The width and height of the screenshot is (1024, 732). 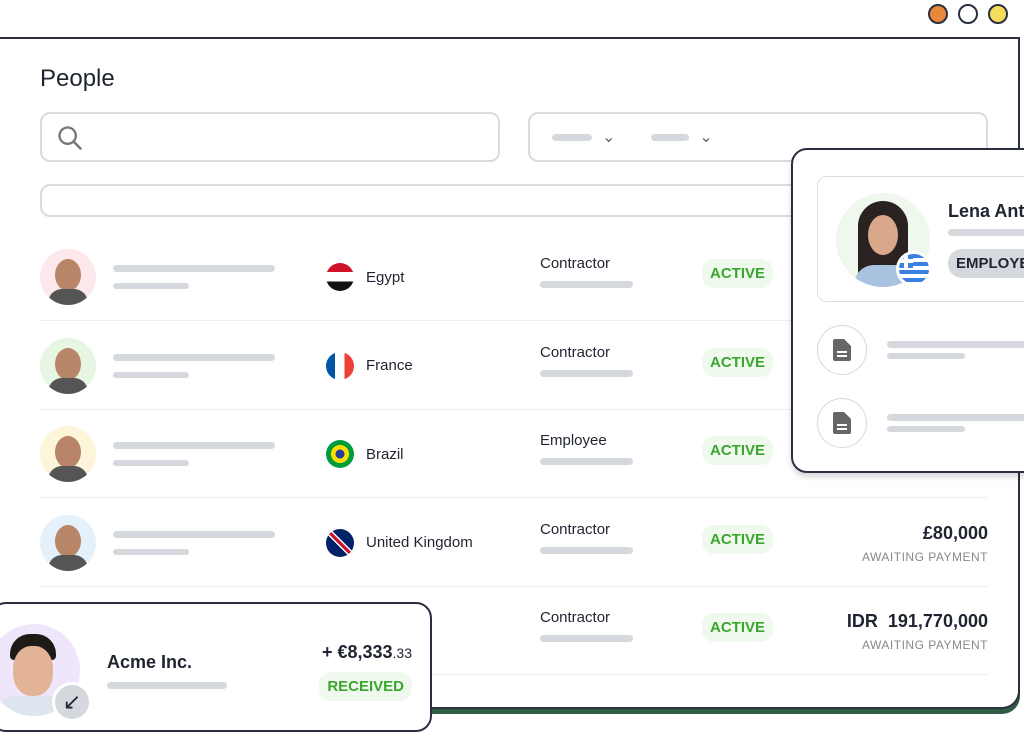 I want to click on amount-cell: £80,000 AWAITING PAYMENT, so click(x=924, y=543).